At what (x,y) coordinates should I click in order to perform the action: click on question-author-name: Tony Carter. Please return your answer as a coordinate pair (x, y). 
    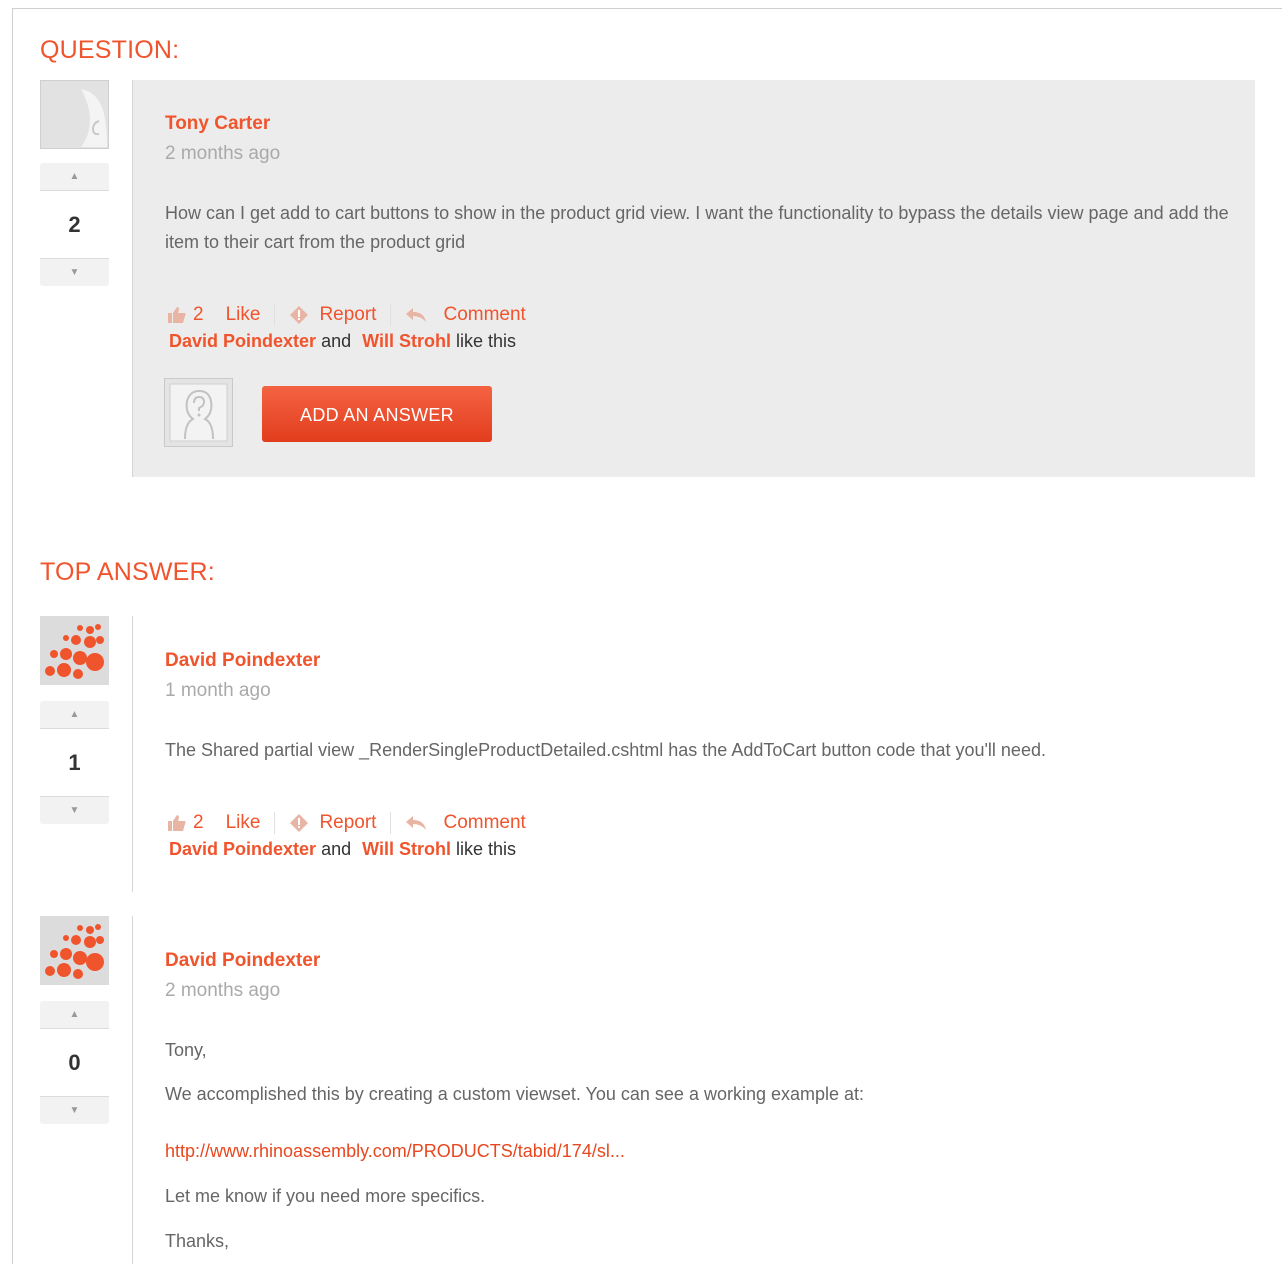
    Looking at the image, I should click on (217, 124).